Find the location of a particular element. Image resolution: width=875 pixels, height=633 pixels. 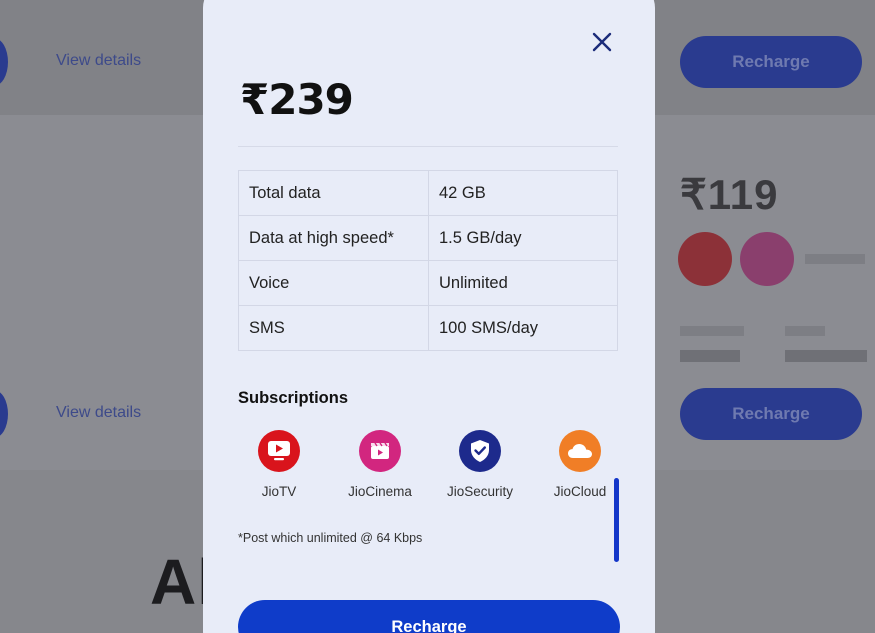

close-button is located at coordinates (602, 42).